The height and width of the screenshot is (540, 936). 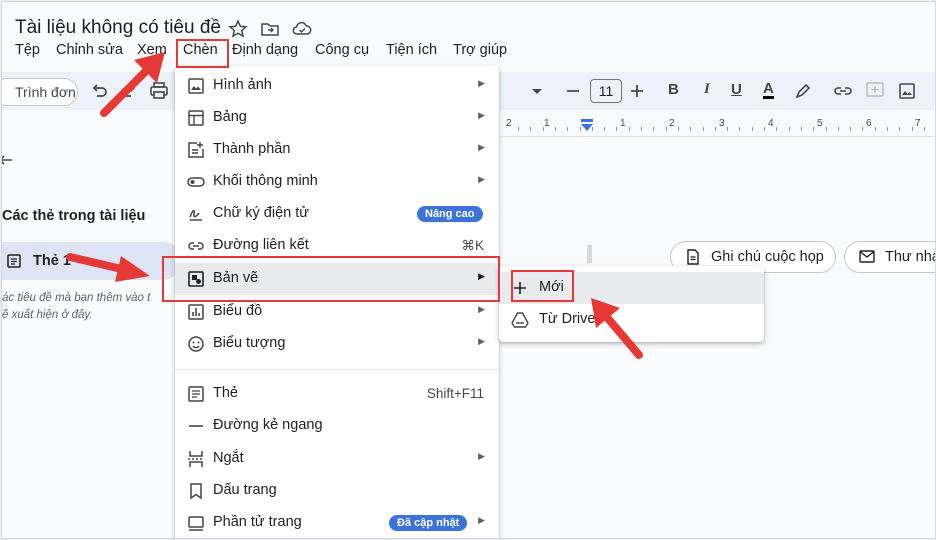 What do you see at coordinates (252, 149) in the screenshot?
I see `menu-item-label: Thành phần` at bounding box center [252, 149].